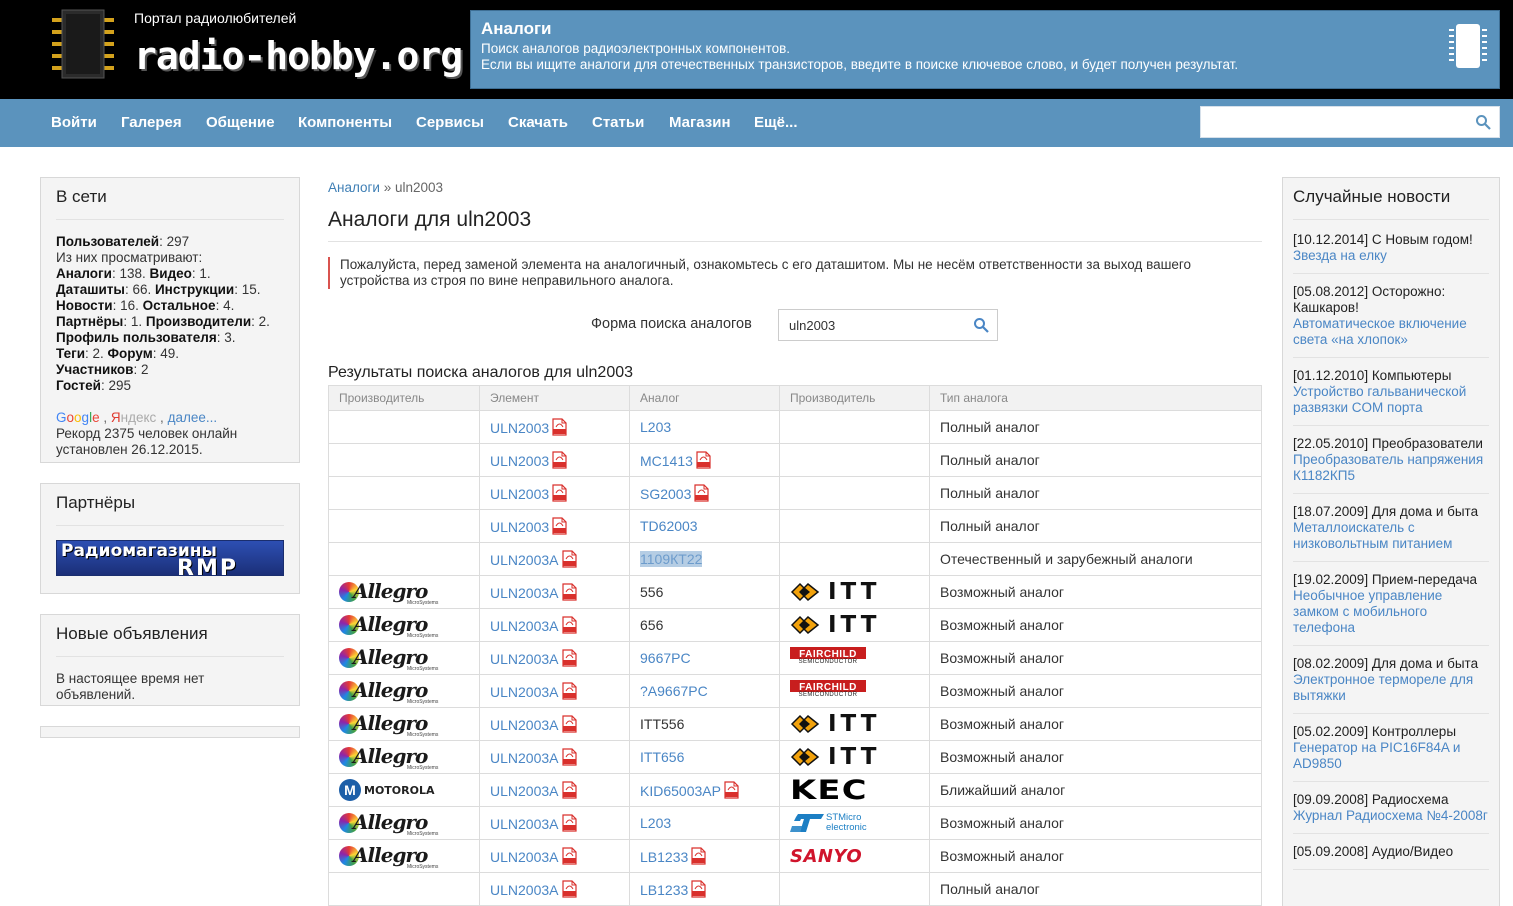 The image size is (1513, 906). What do you see at coordinates (298, 56) in the screenshot?
I see `site-logo-text: radio-hobby.org` at bounding box center [298, 56].